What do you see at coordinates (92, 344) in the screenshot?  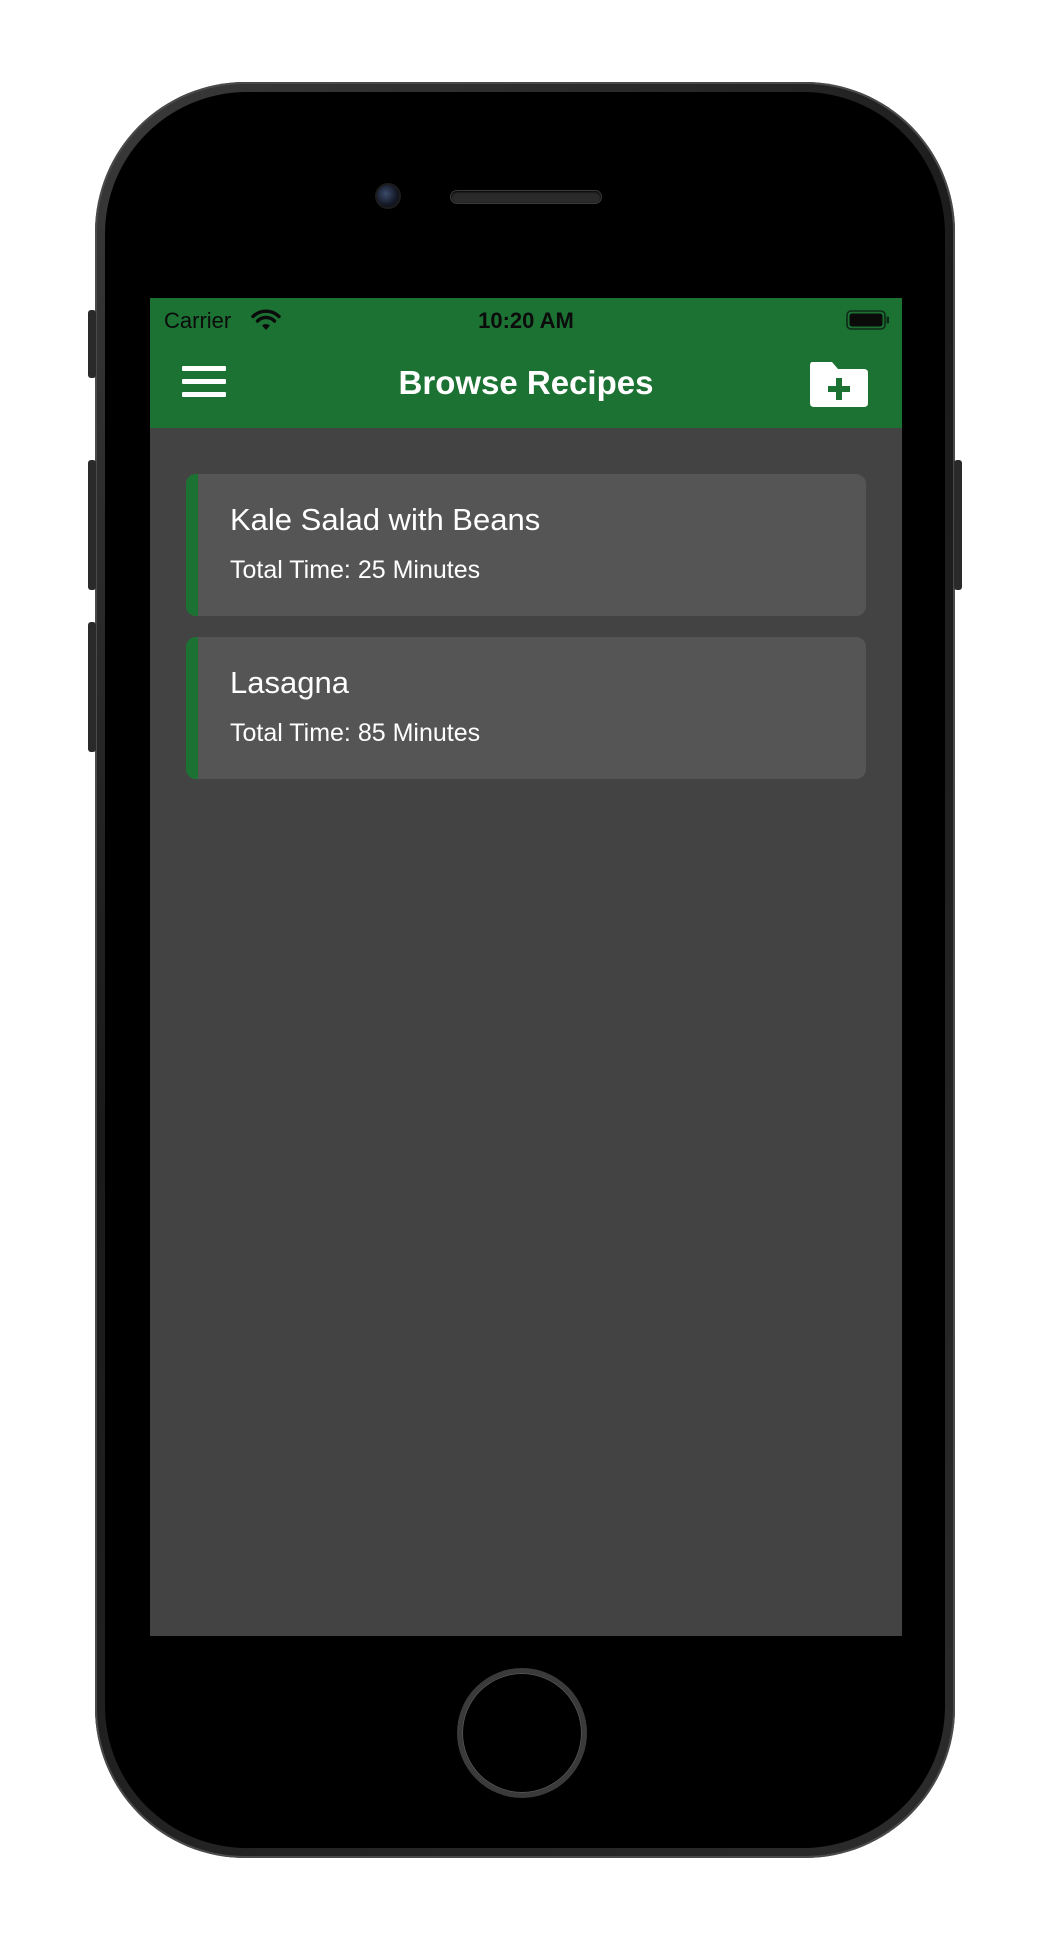 I see `mute-switch` at bounding box center [92, 344].